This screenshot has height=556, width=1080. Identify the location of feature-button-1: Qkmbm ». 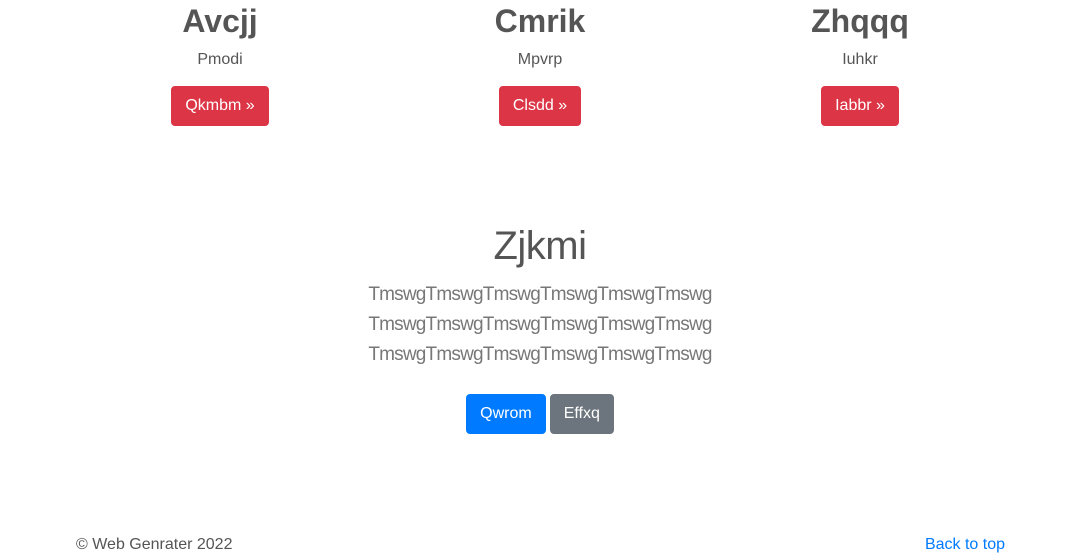
(220, 106).